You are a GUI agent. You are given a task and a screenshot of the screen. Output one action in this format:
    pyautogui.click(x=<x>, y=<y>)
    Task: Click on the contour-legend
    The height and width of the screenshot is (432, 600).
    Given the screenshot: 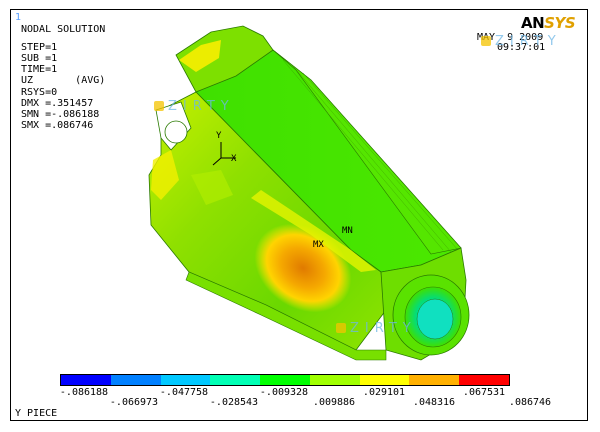 What is the action you would take?
    pyautogui.click(x=285, y=380)
    